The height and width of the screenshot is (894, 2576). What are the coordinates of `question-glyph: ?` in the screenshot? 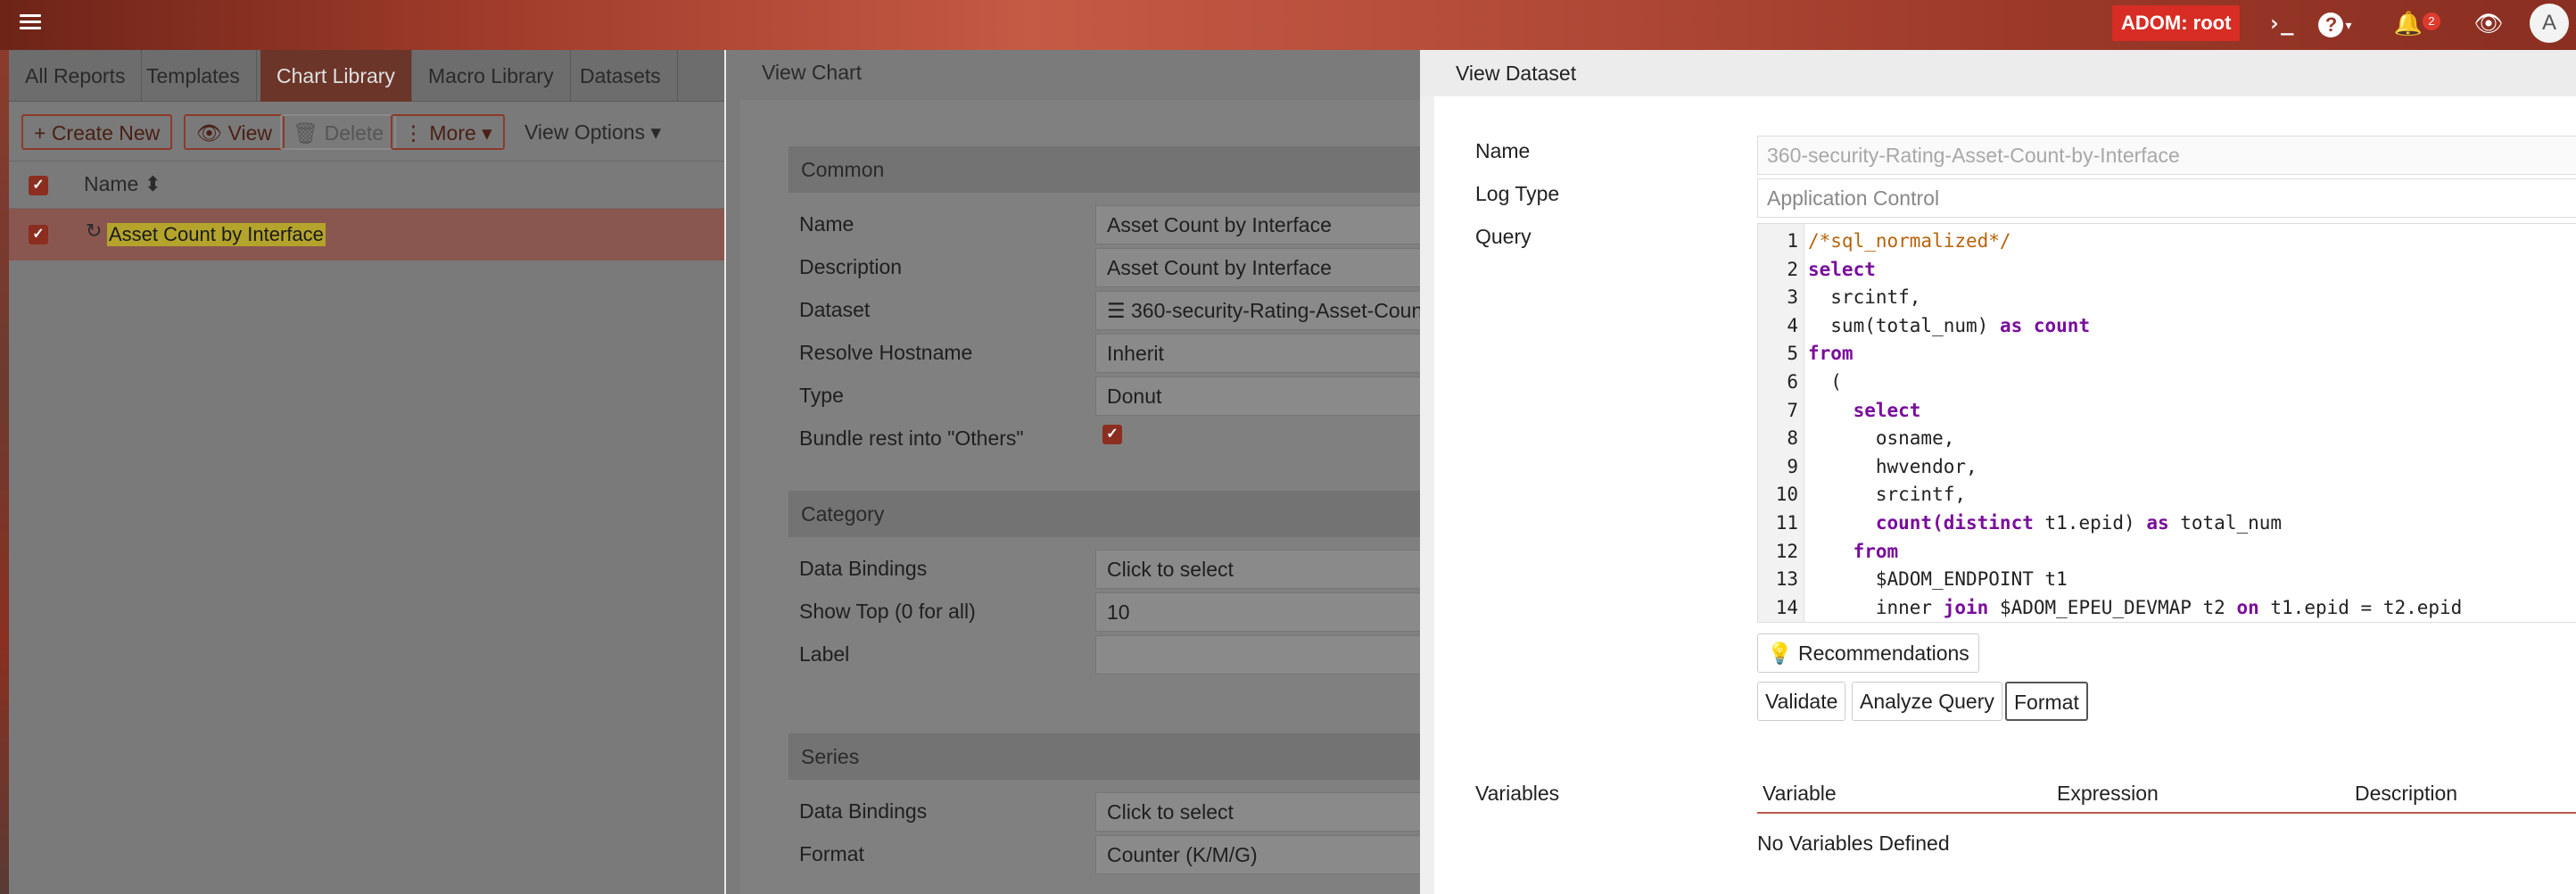 It's located at (2331, 25).